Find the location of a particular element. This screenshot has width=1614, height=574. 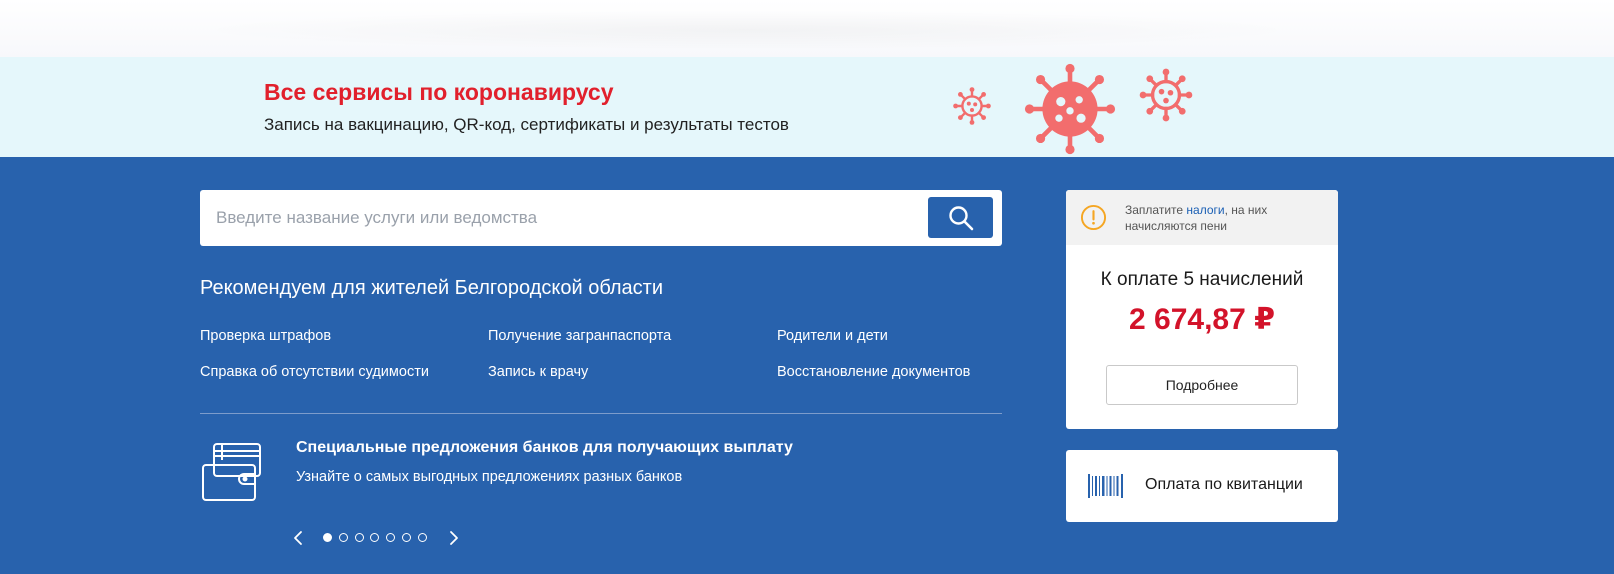

wallet-cards-icon is located at coordinates (231, 472).